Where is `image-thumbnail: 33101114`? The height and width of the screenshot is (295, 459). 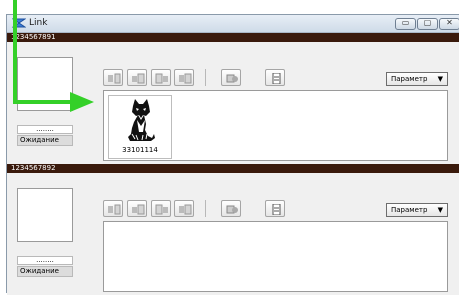 image-thumbnail: 33101114 is located at coordinates (140, 127).